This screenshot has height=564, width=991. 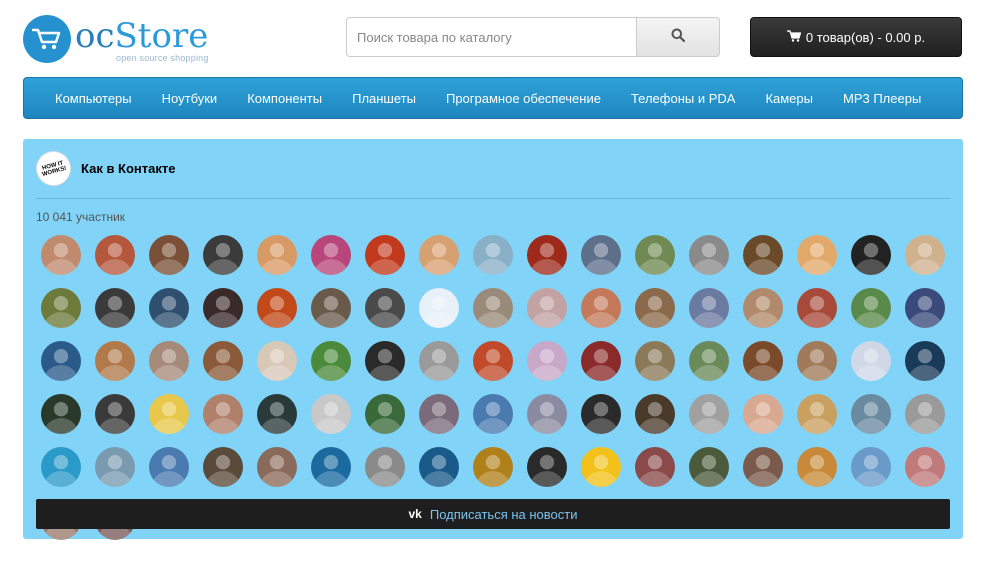 What do you see at coordinates (523, 98) in the screenshot?
I see `menu-item-software: Програмное обеспечение` at bounding box center [523, 98].